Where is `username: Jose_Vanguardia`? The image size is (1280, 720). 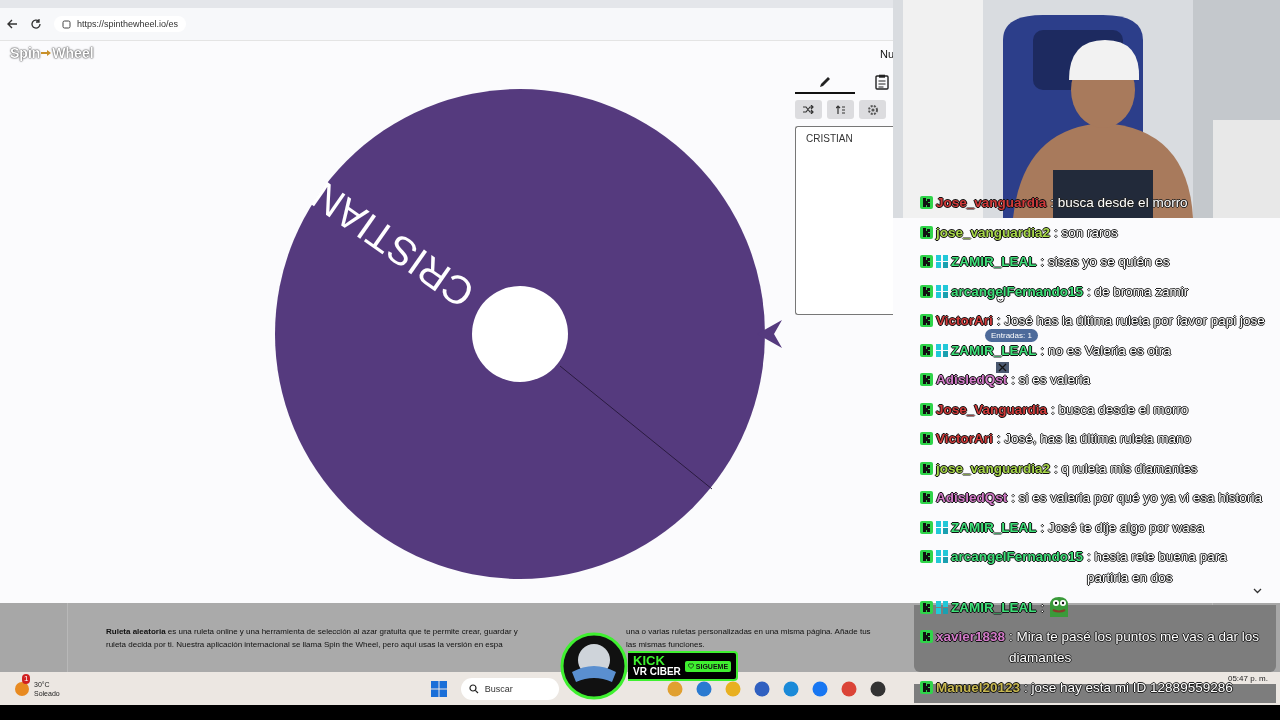 username: Jose_Vanguardia is located at coordinates (992, 409).